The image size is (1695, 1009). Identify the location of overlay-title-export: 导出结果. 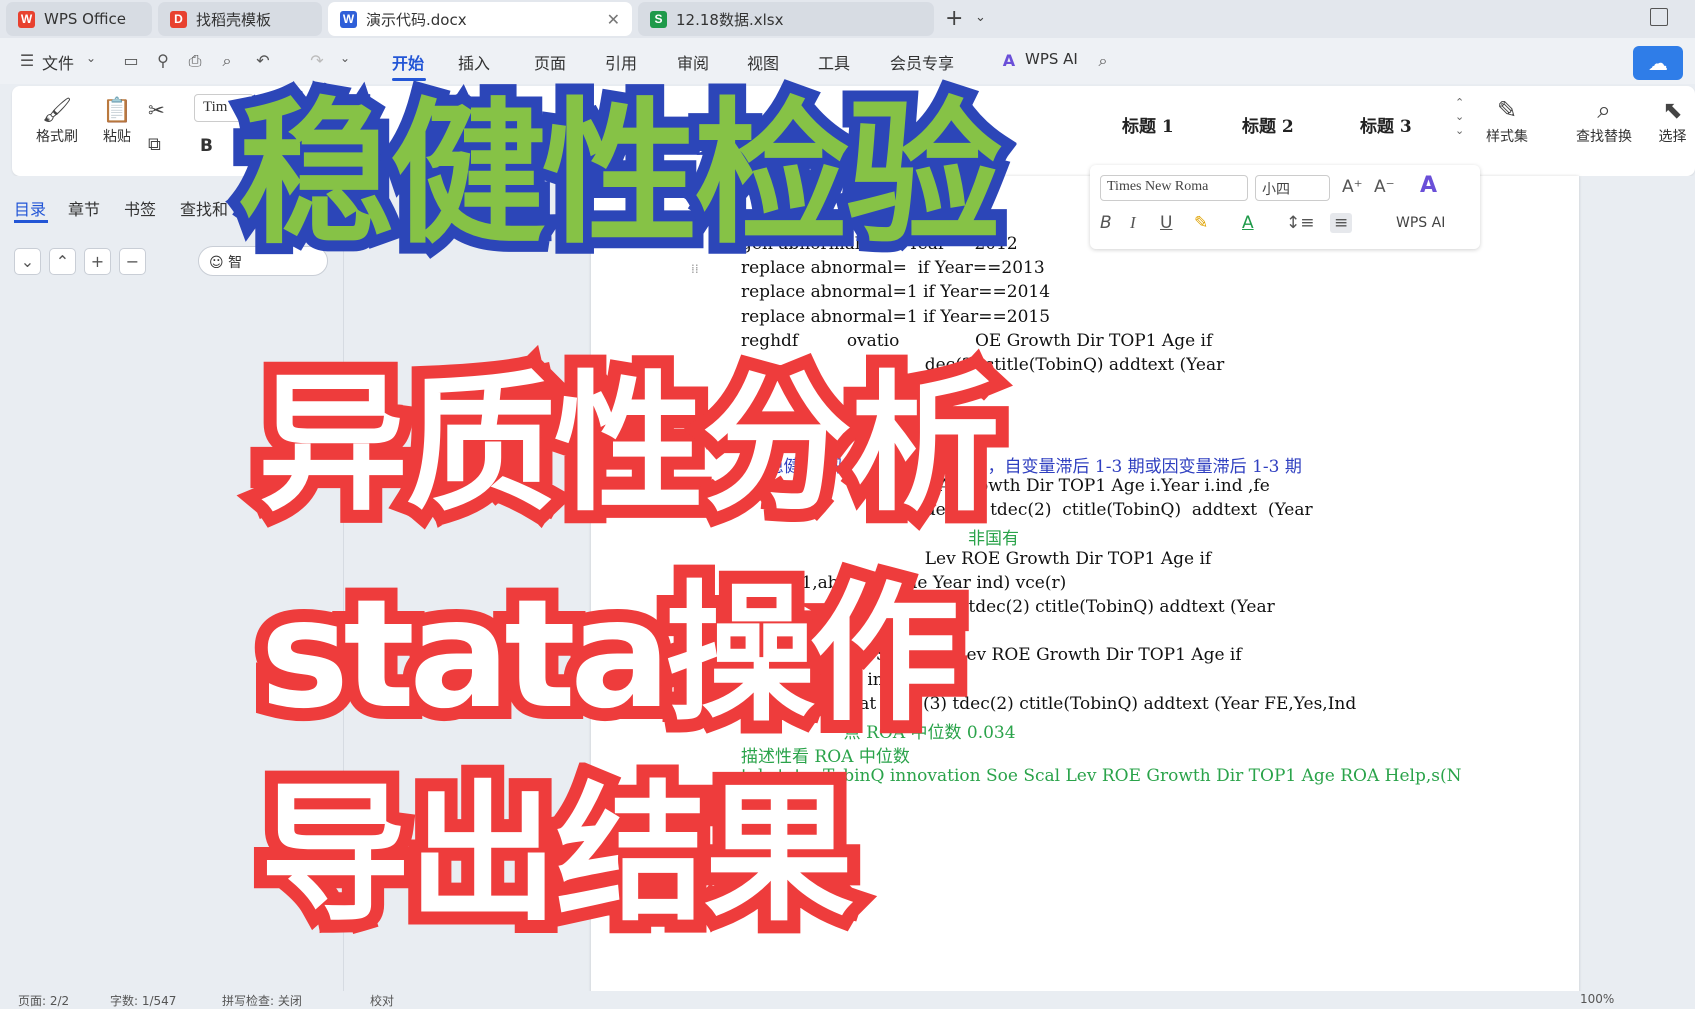
(557, 855).